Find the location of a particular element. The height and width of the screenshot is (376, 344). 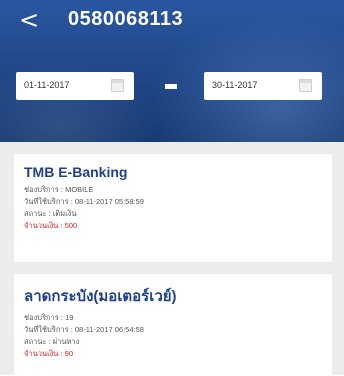

transaction-status: สถานะ : เติมเงิน is located at coordinates (50, 213).